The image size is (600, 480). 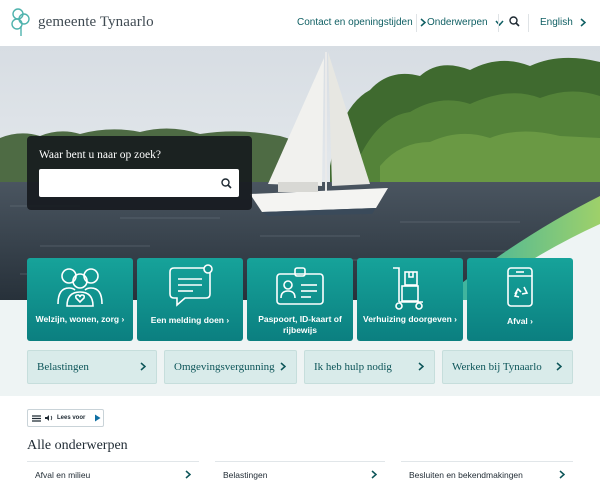 What do you see at coordinates (96, 21) in the screenshot?
I see `logo-text: gemeente Tynaarlo` at bounding box center [96, 21].